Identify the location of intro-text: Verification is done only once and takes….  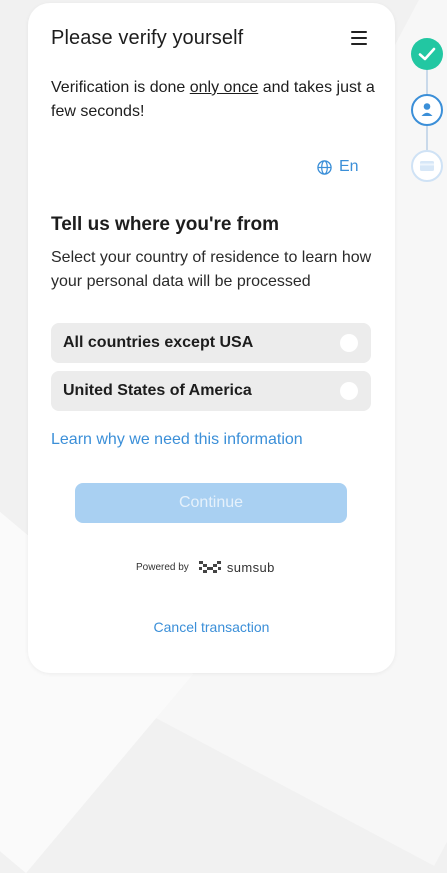
(216, 100).